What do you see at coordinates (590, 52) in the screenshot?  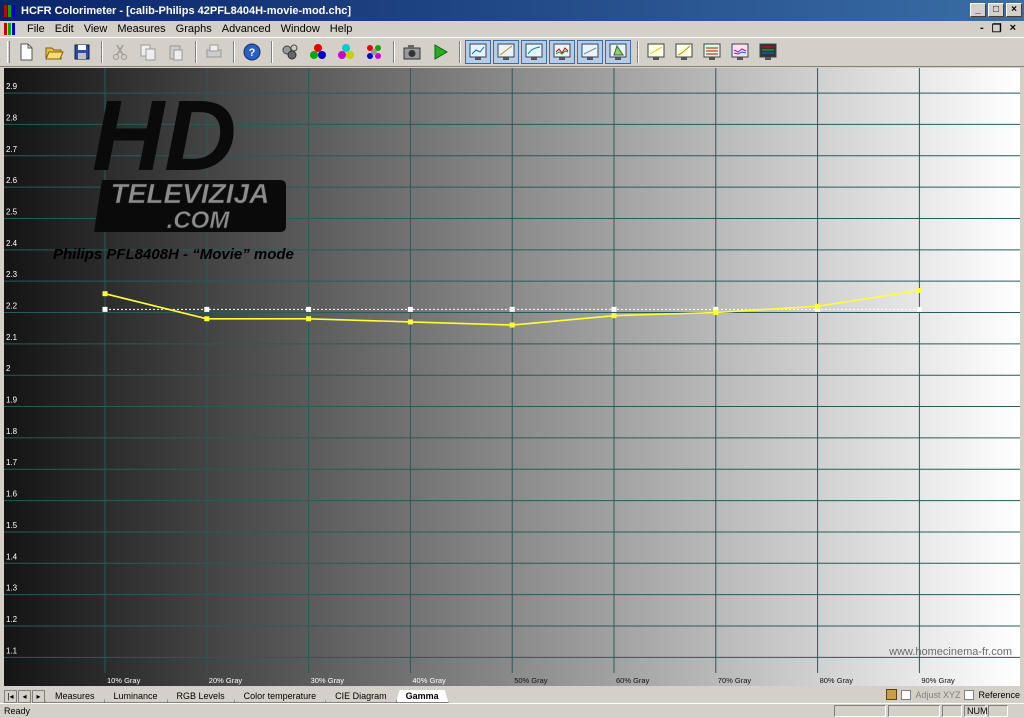 I see `graph-5-icon` at bounding box center [590, 52].